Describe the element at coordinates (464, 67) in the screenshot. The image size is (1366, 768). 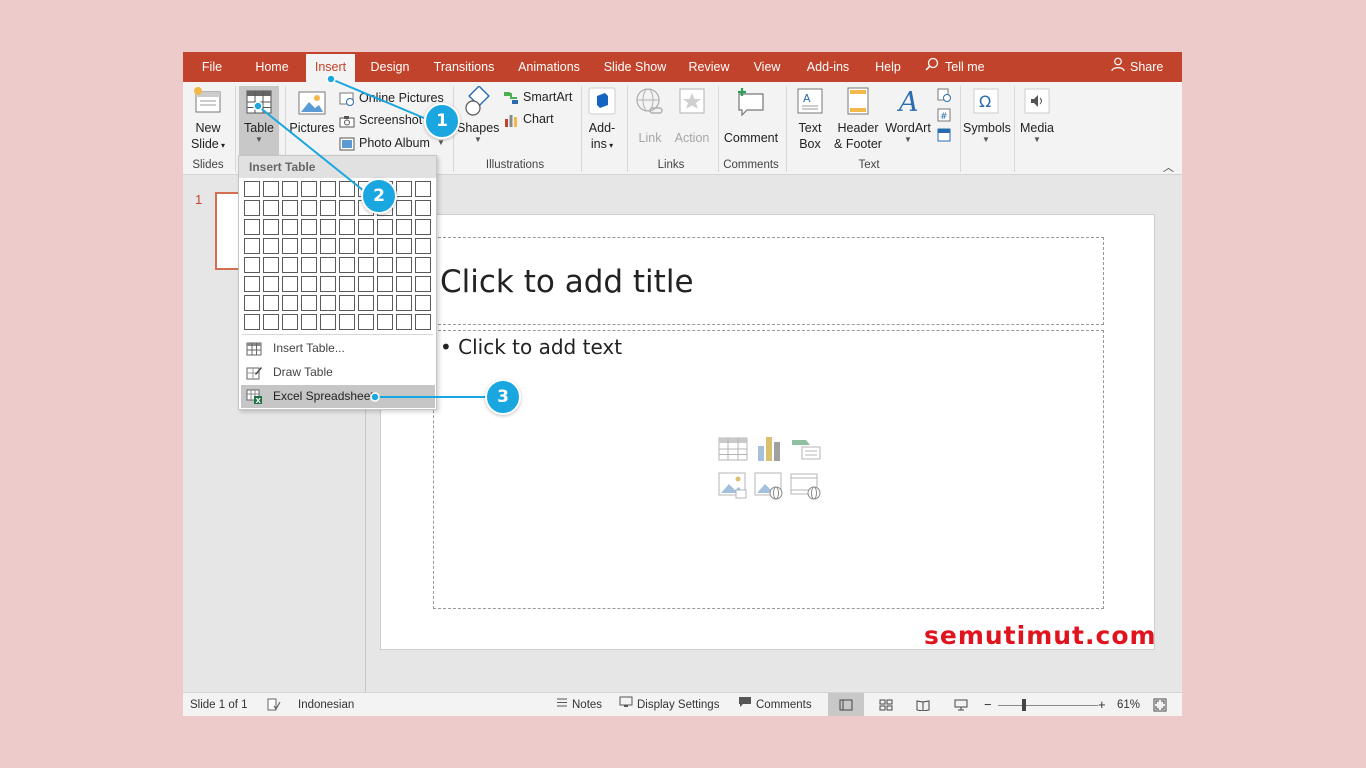
I see `tab-transitions: Transitions` at that location.